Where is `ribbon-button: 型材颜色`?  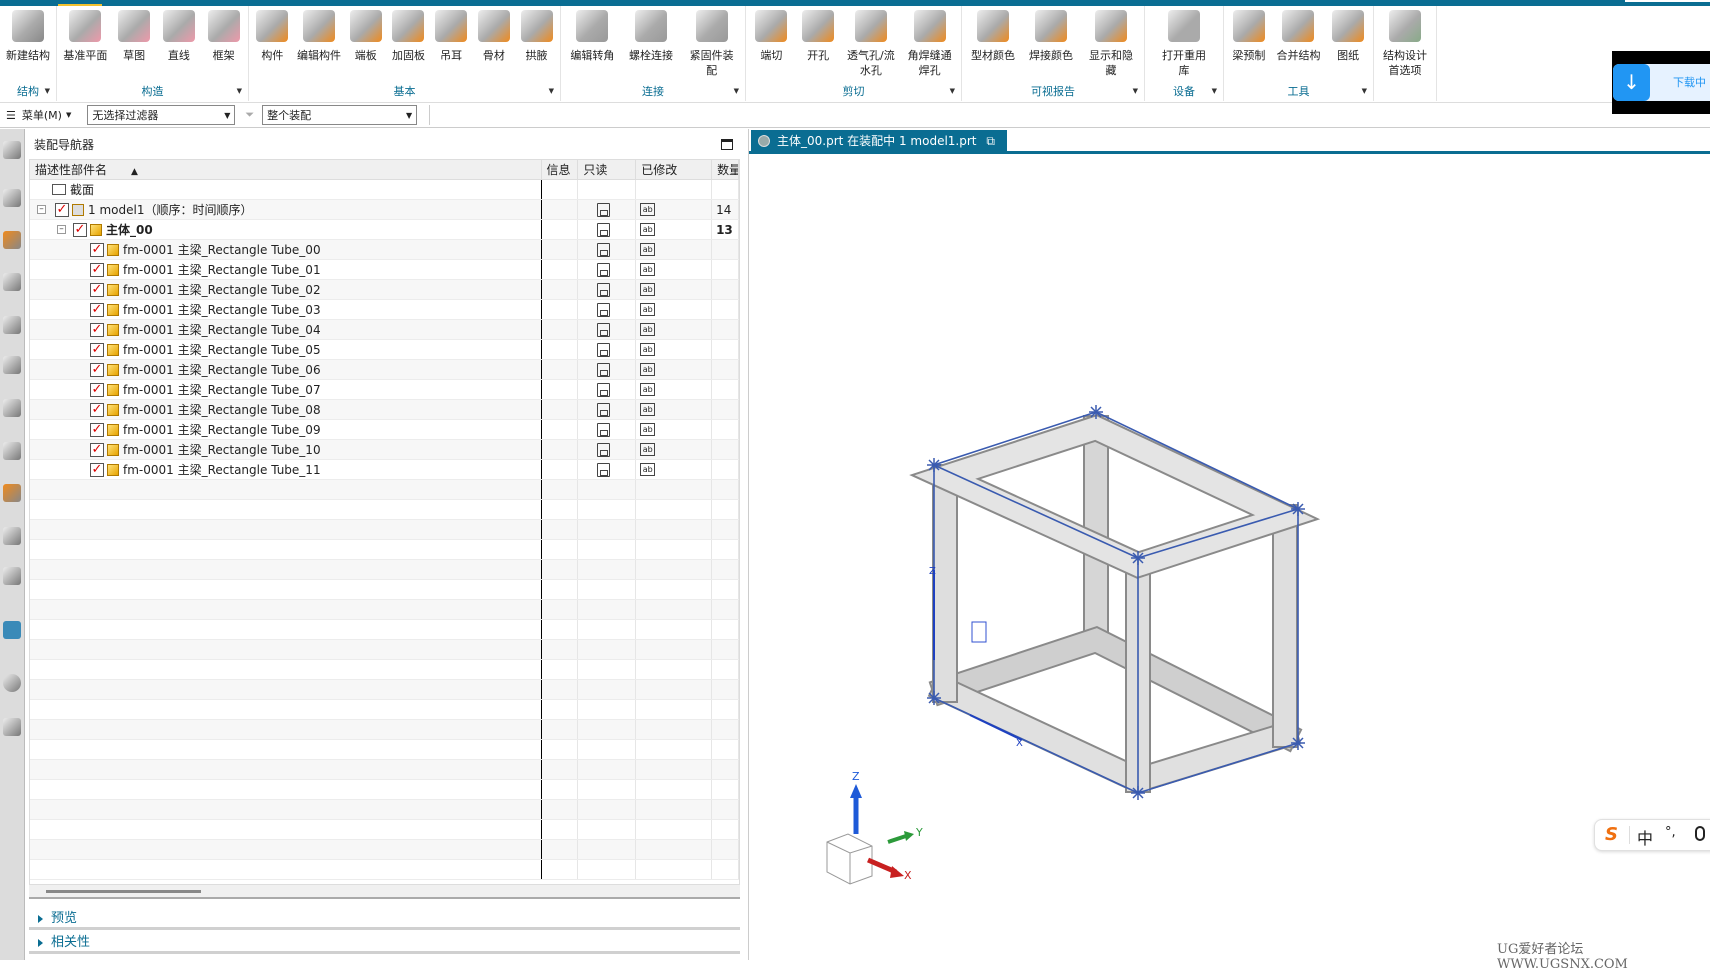 ribbon-button: 型材颜色 is located at coordinates (993, 44).